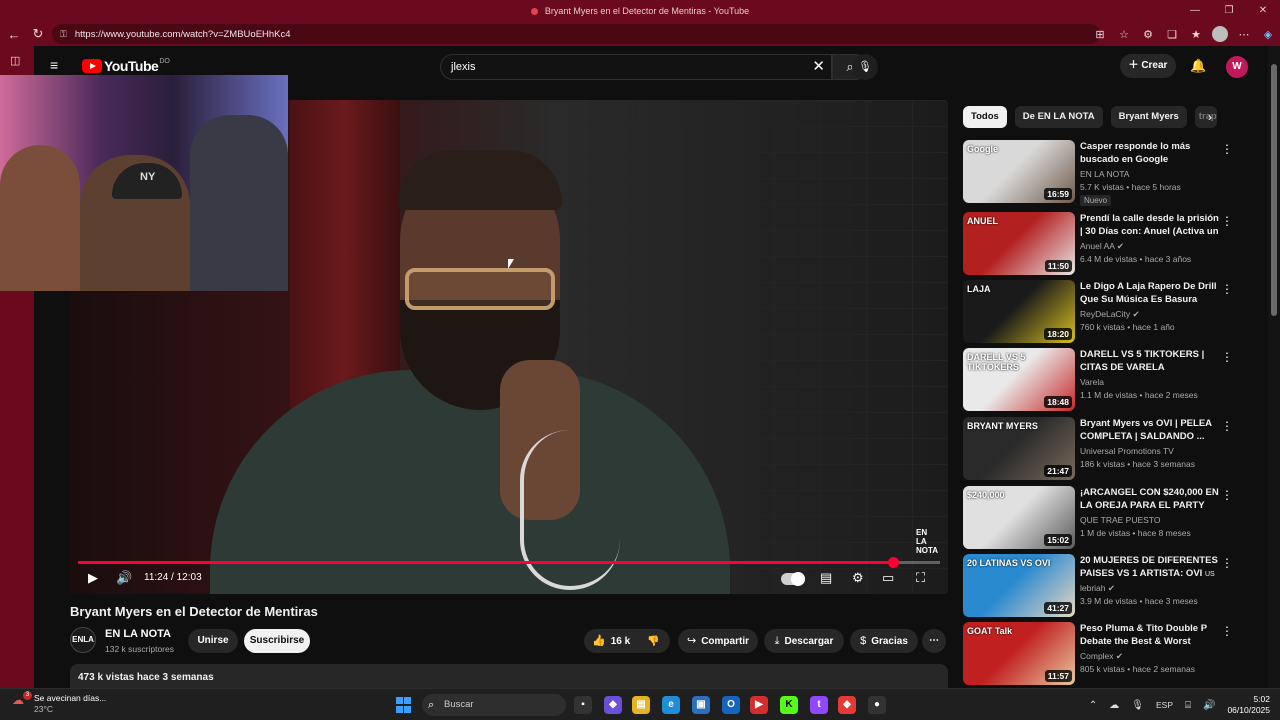 Image resolution: width=1280 pixels, height=720 pixels. Describe the element at coordinates (1097, 588) in the screenshot. I see `recommendation-channel: lebriah ✔` at that location.